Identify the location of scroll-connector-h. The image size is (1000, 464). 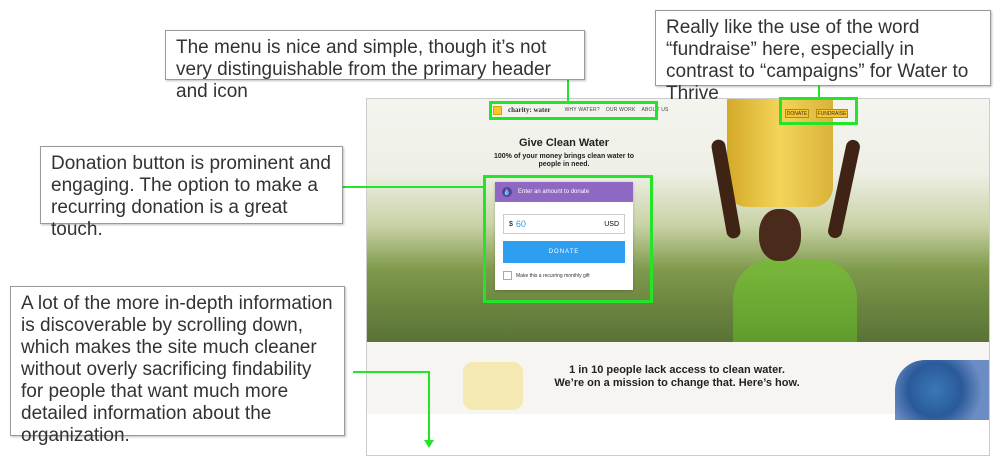
(391, 372).